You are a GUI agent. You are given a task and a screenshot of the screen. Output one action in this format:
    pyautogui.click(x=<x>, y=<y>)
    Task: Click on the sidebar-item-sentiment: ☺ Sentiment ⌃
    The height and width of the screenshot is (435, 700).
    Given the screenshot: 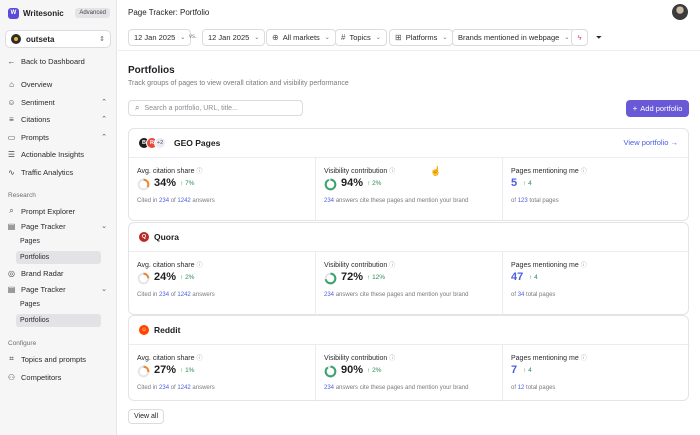 What is the action you would take?
    pyautogui.click(x=58, y=102)
    